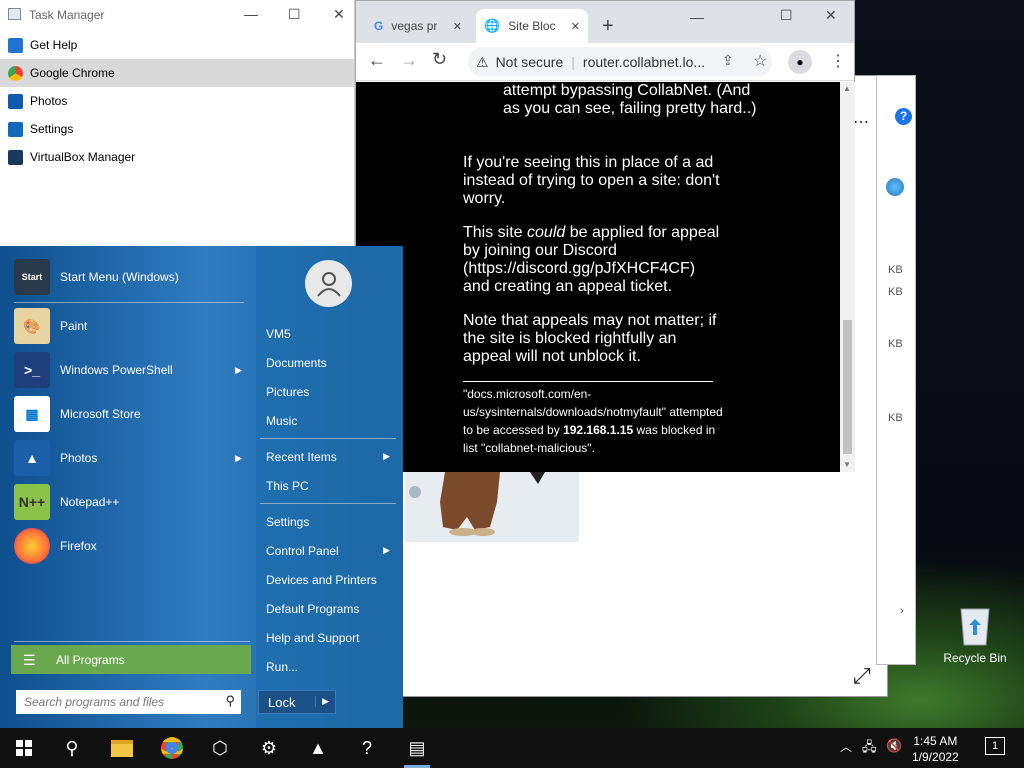 The height and width of the screenshot is (768, 1024). Describe the element at coordinates (760, 61) in the screenshot. I see `bookmark-star-icon: ☆` at that location.